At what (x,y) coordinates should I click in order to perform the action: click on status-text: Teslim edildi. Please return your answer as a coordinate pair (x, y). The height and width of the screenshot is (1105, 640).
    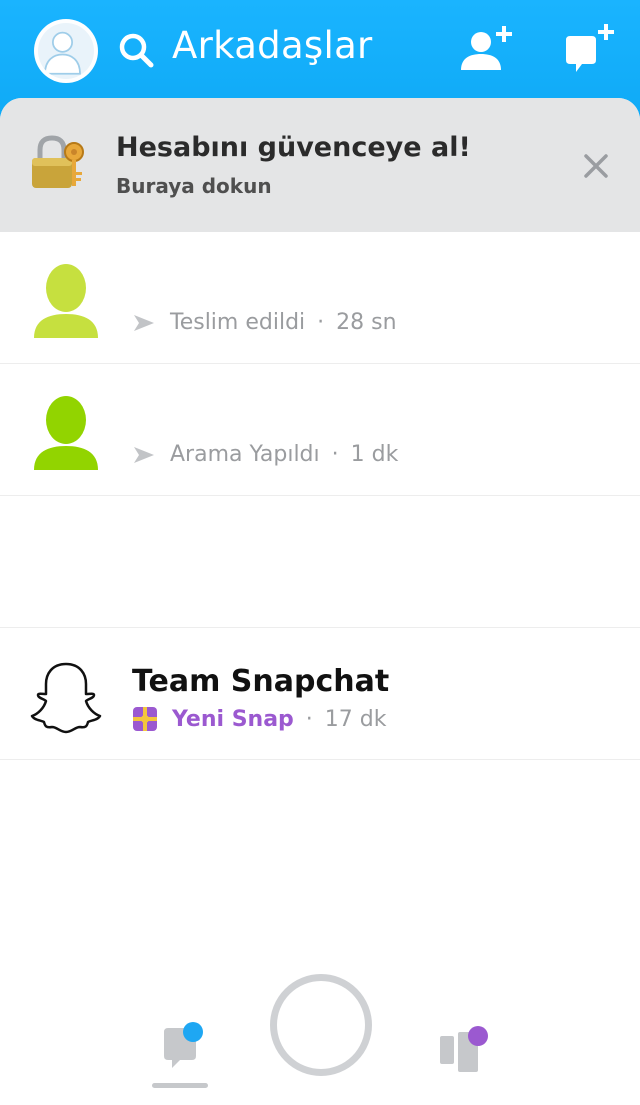
    Looking at the image, I should click on (238, 322).